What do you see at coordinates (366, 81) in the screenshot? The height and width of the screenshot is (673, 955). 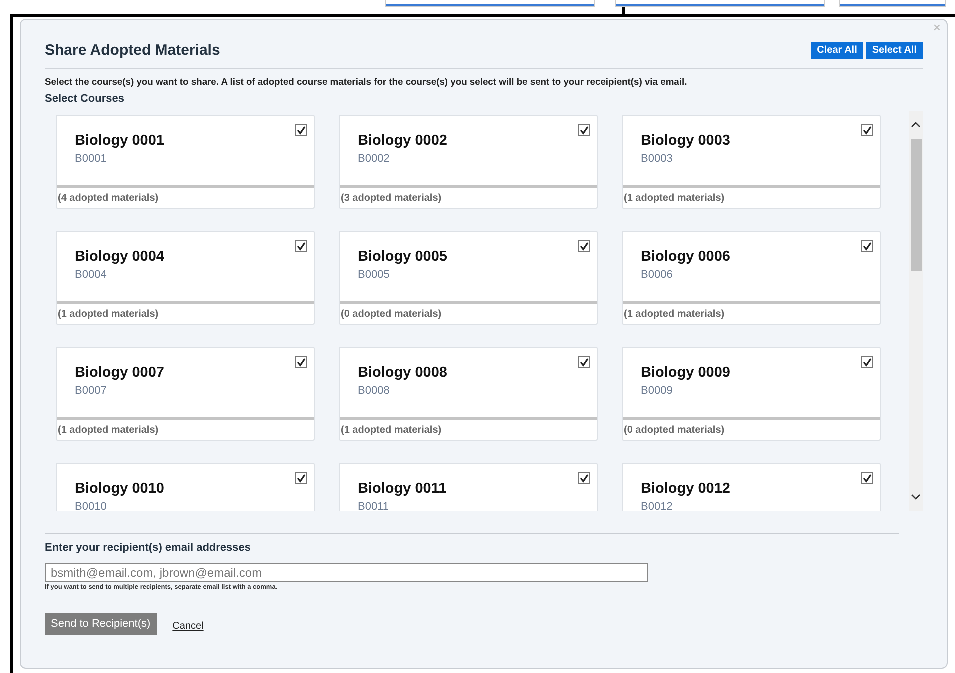 I see `instructions-text: Select the course(s) you want to share. A list of adopted course materials for the course(s) you select will be sent to your receipient(s) via email.` at bounding box center [366, 81].